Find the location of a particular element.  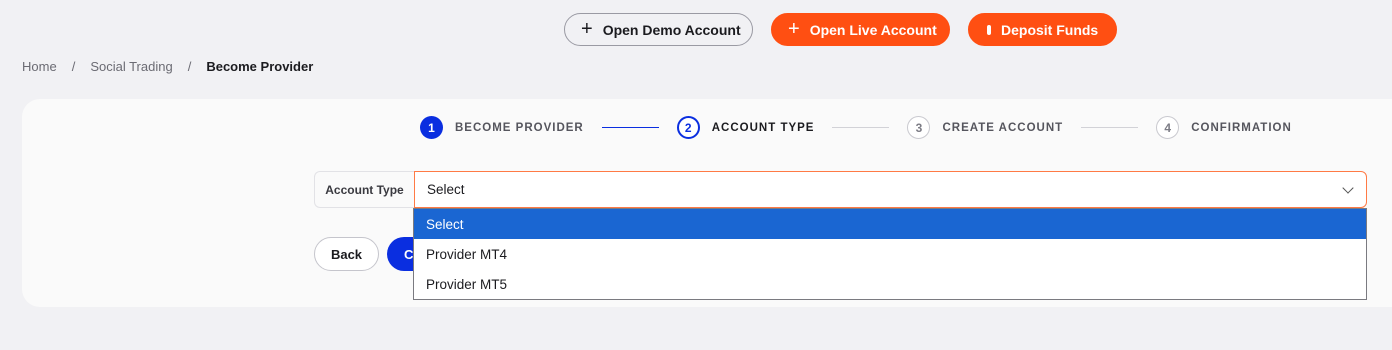

breadcrumb: Home / Social Trading / Become Provider is located at coordinates (167, 66).